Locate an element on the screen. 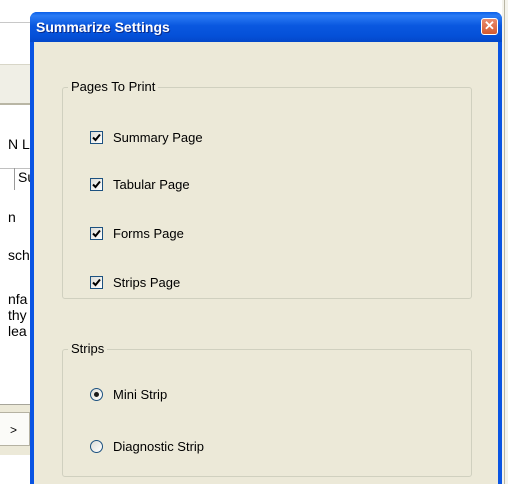 The image size is (508, 484). diagnostic-strip-label: Diagnostic Strip is located at coordinates (159, 446).